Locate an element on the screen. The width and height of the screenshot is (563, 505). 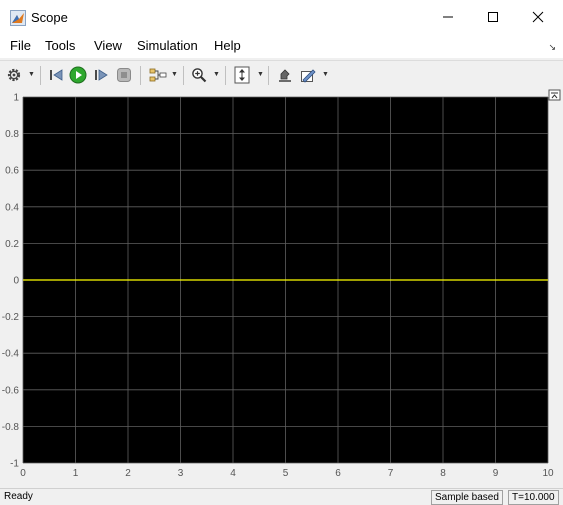
step-forward-icon is located at coordinates (101, 75).